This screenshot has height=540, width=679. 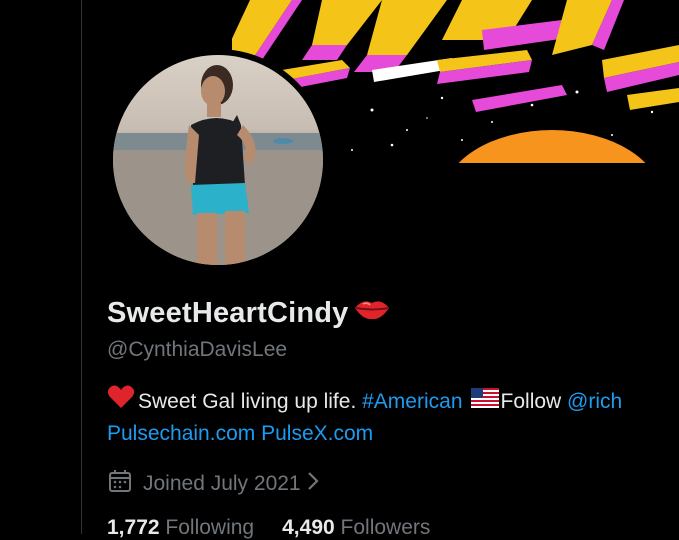 I want to click on mention-link: @rich, so click(x=594, y=402).